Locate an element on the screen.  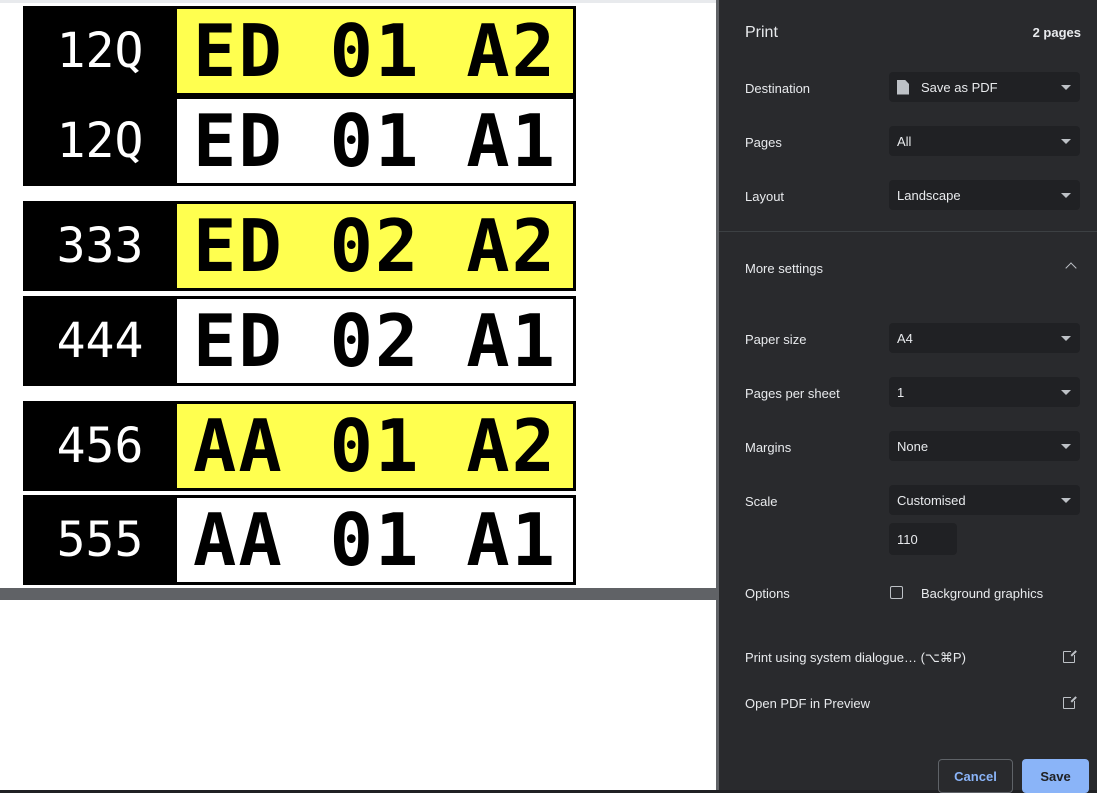
label-row: 555 AA 01 A1 is located at coordinates (299, 540).